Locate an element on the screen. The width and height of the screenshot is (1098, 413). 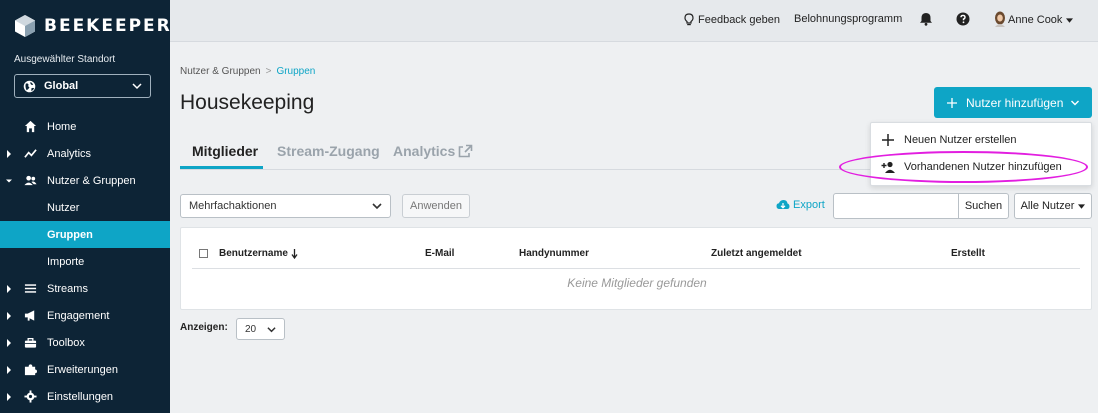
rewards-label: Belohnungsprogramm is located at coordinates (848, 19).